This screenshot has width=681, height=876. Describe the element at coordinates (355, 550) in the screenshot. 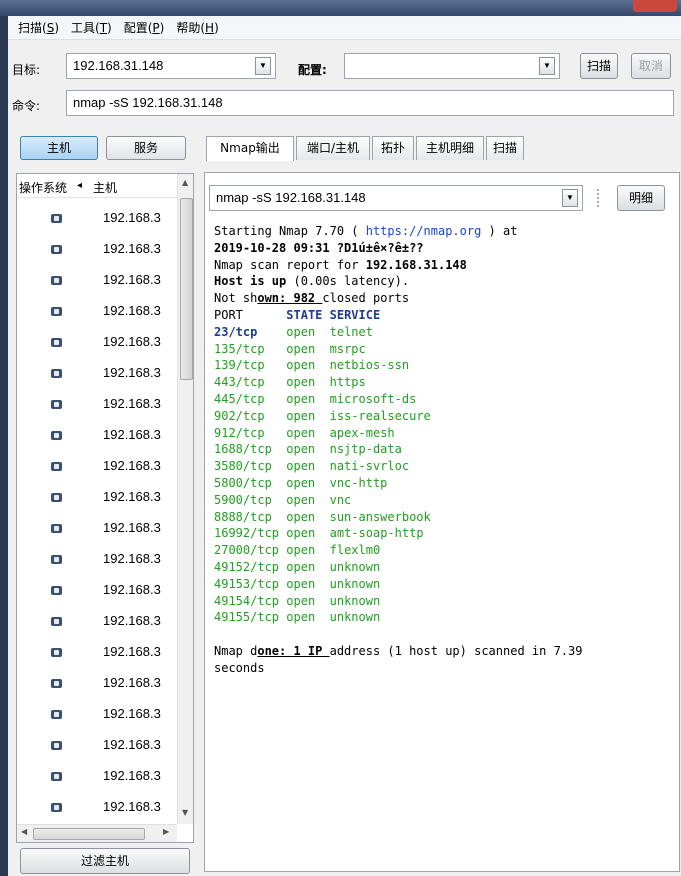

I see `port-service: flexlm0` at that location.